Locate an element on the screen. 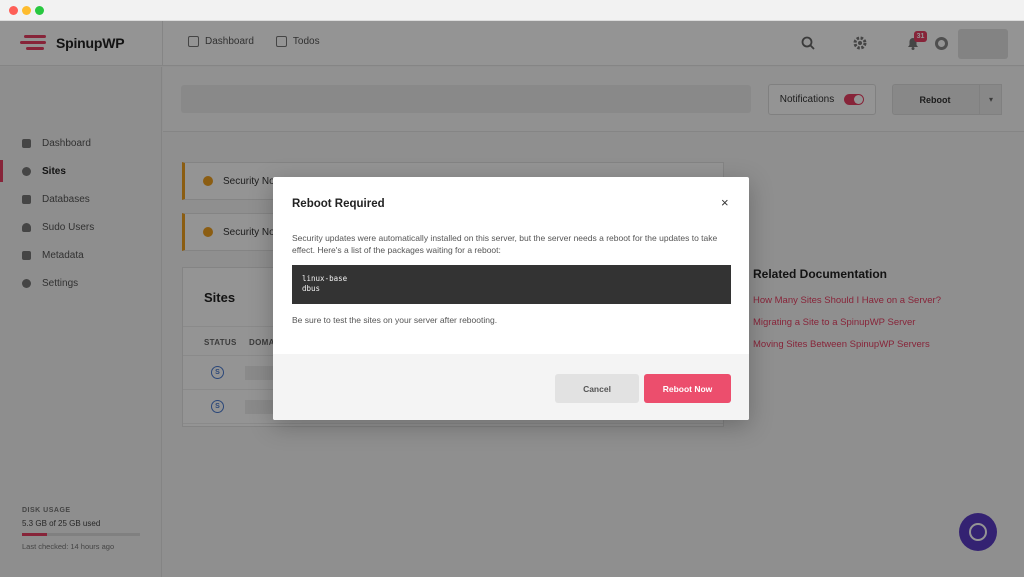 The height and width of the screenshot is (577, 1024). dialog-footer: Cancel Reboot Now is located at coordinates (511, 387).